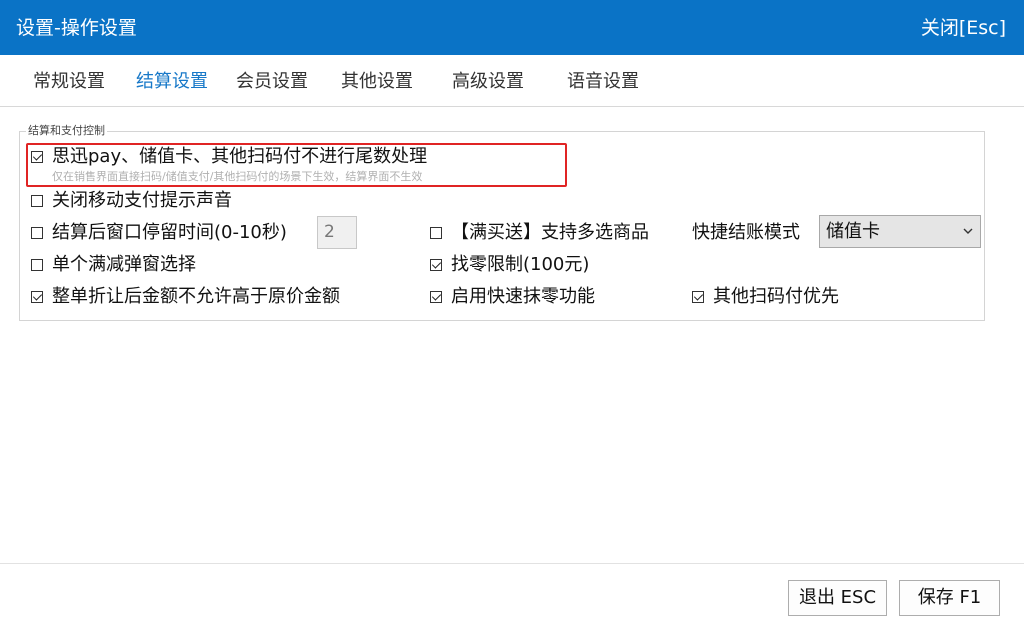 Image resolution: width=1024 pixels, height=630 pixels. I want to click on tab-other: 其他设置, so click(377, 82).